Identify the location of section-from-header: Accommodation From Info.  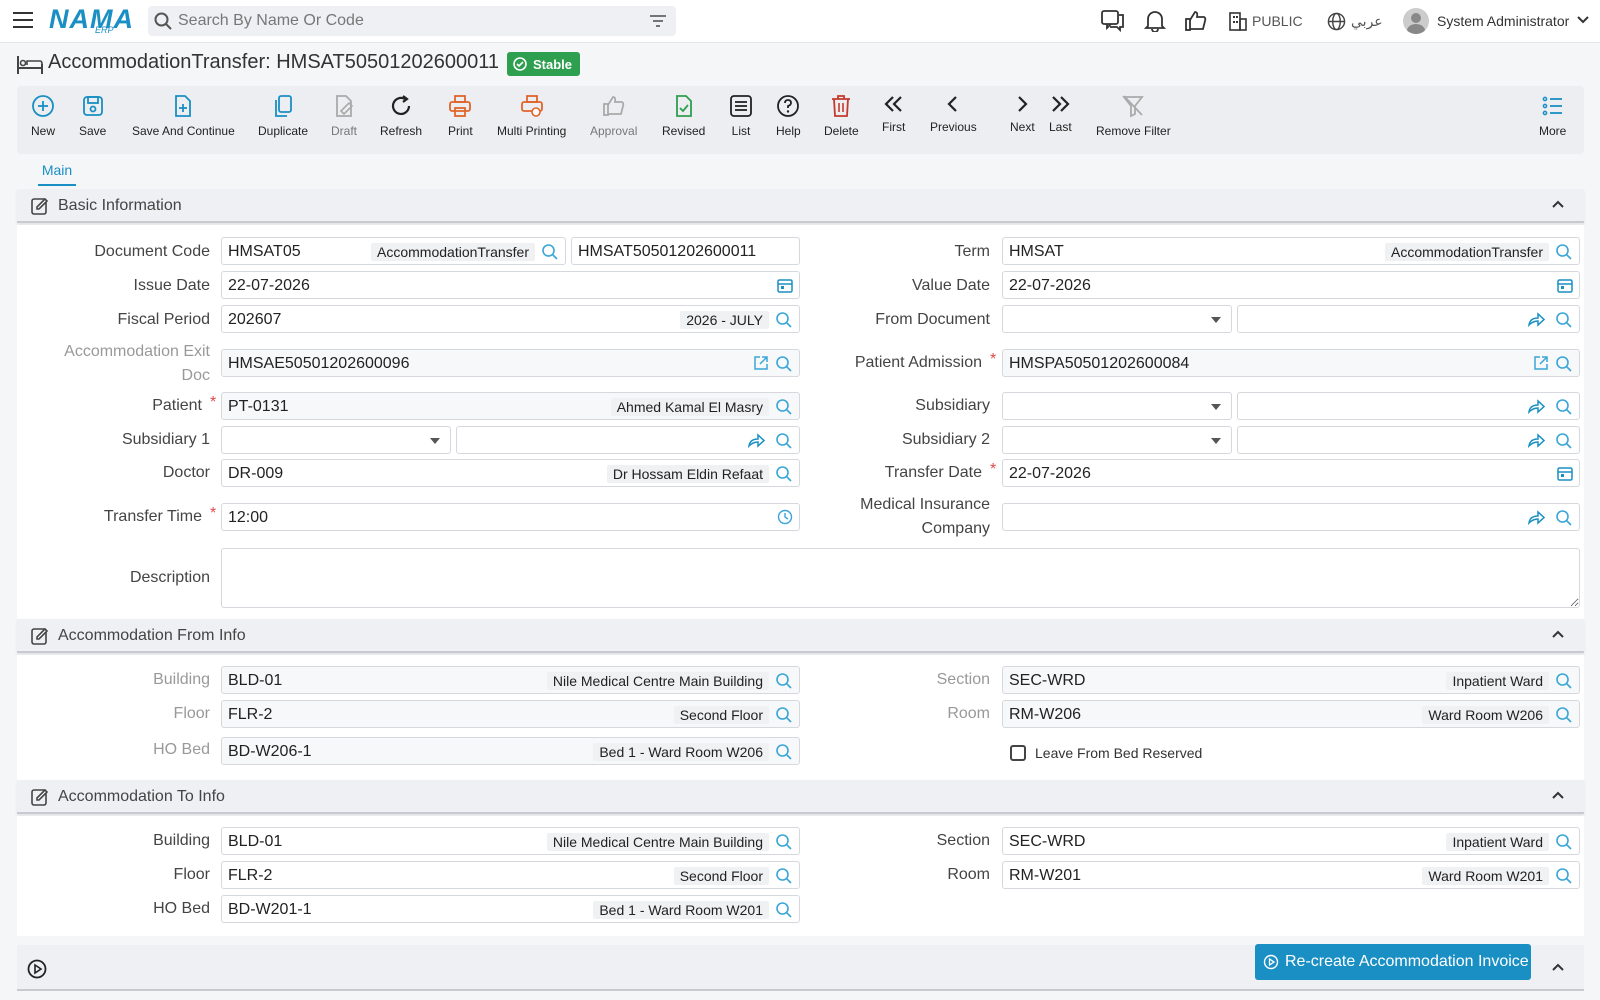
(800, 636).